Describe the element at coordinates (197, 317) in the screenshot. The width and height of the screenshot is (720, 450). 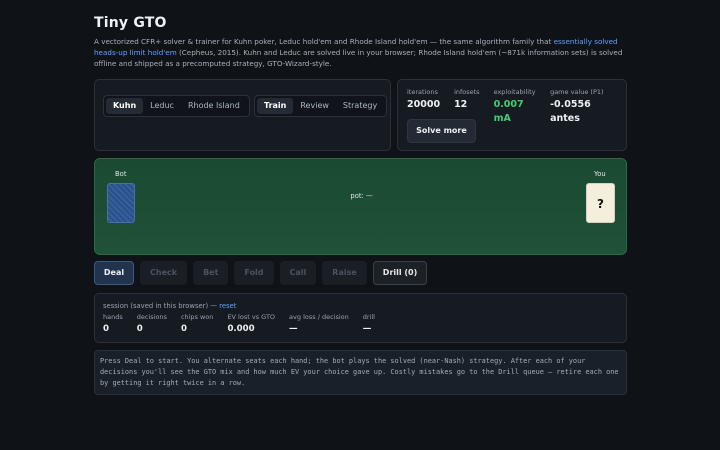
I see `stat-label: chips won` at that location.